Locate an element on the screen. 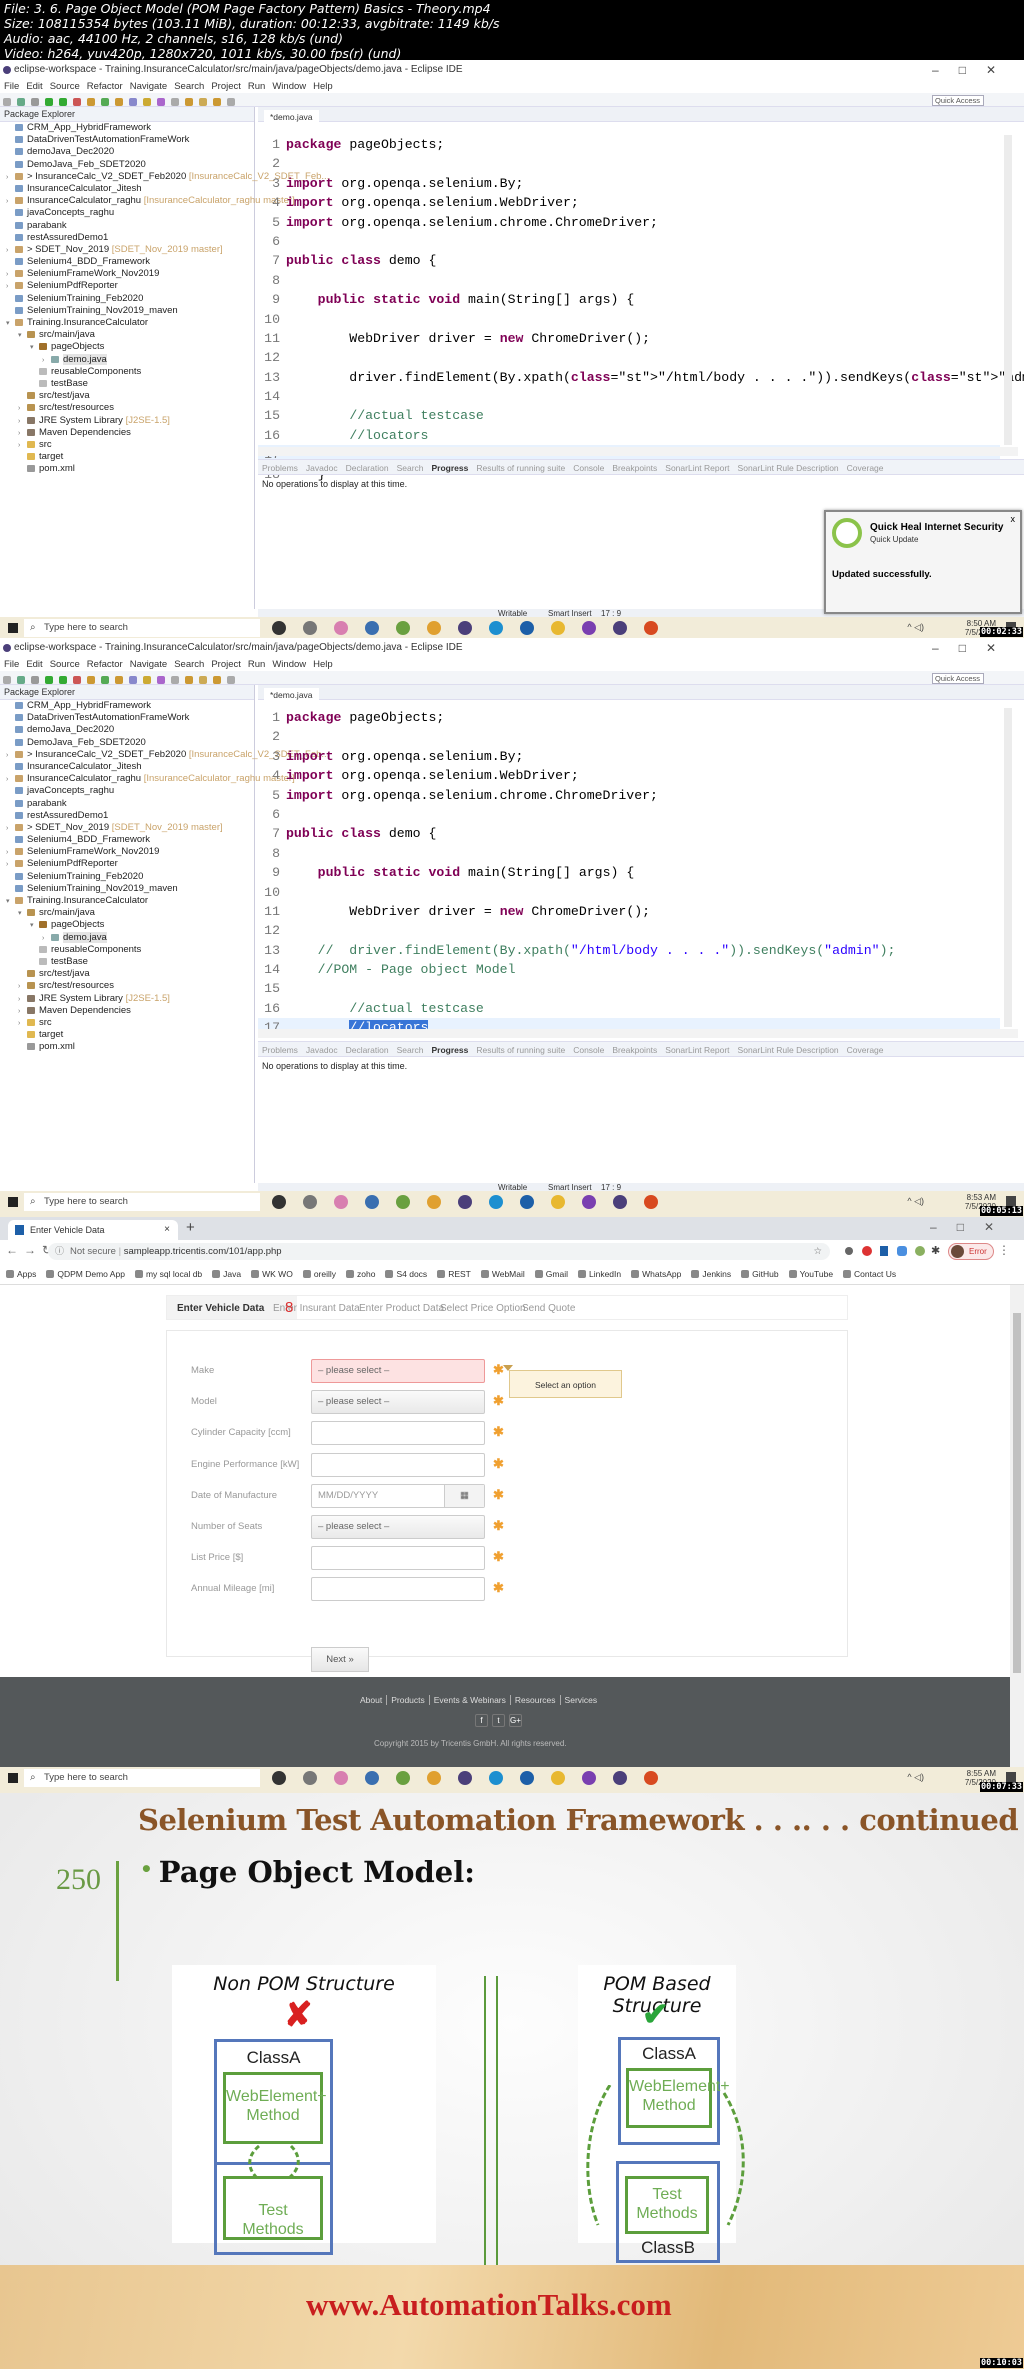 This screenshot has height=2369, width=1024. editor-tab-demo-java: *demo.java is located at coordinates (291, 695).